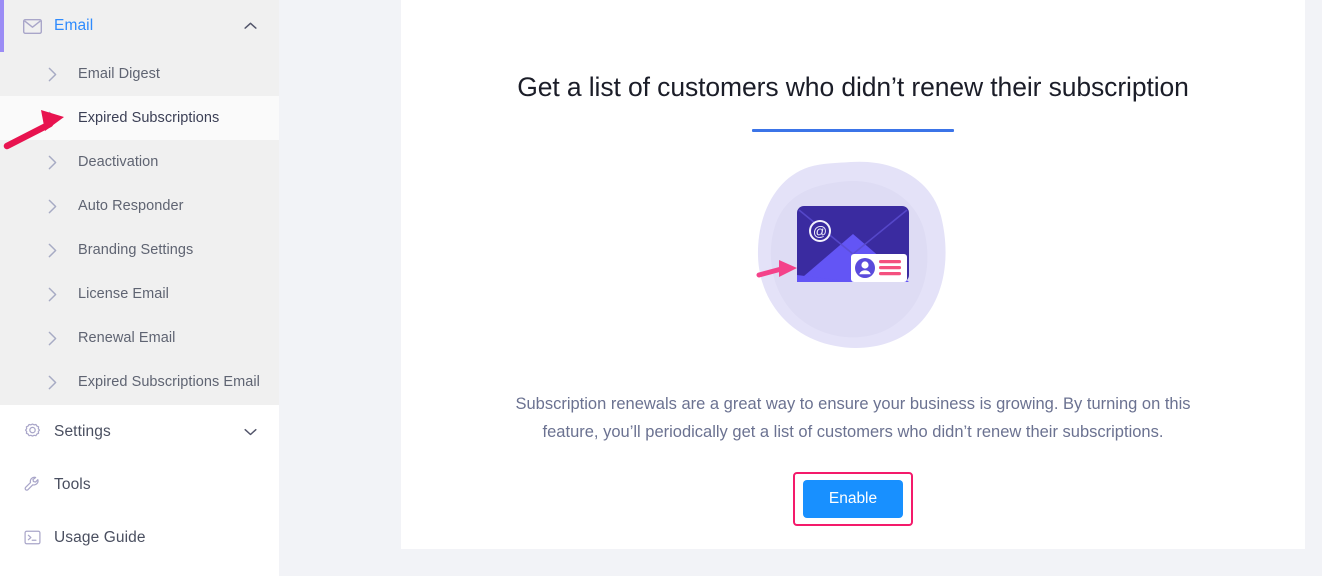  I want to click on sidebar-item-auto-responder: Auto Responder, so click(139, 206).